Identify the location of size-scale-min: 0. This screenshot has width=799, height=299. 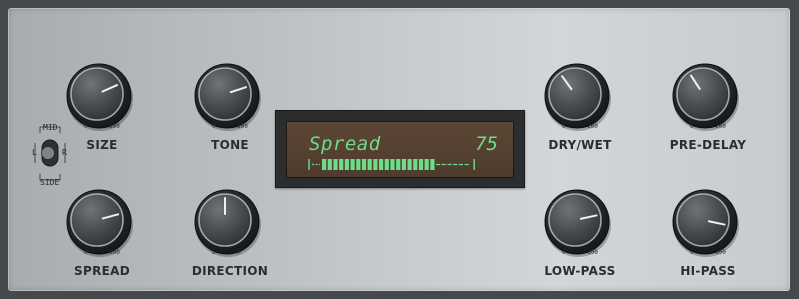
(86, 126).